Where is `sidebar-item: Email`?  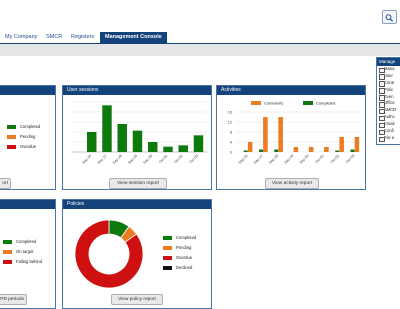
sidebar-item: Email is located at coordinates (388, 125).